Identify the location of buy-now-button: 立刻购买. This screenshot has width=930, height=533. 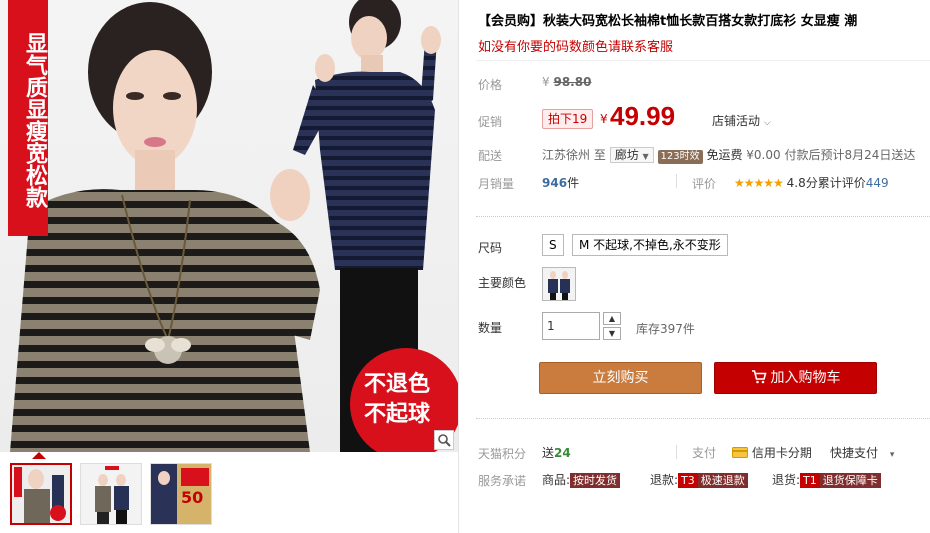
(620, 378).